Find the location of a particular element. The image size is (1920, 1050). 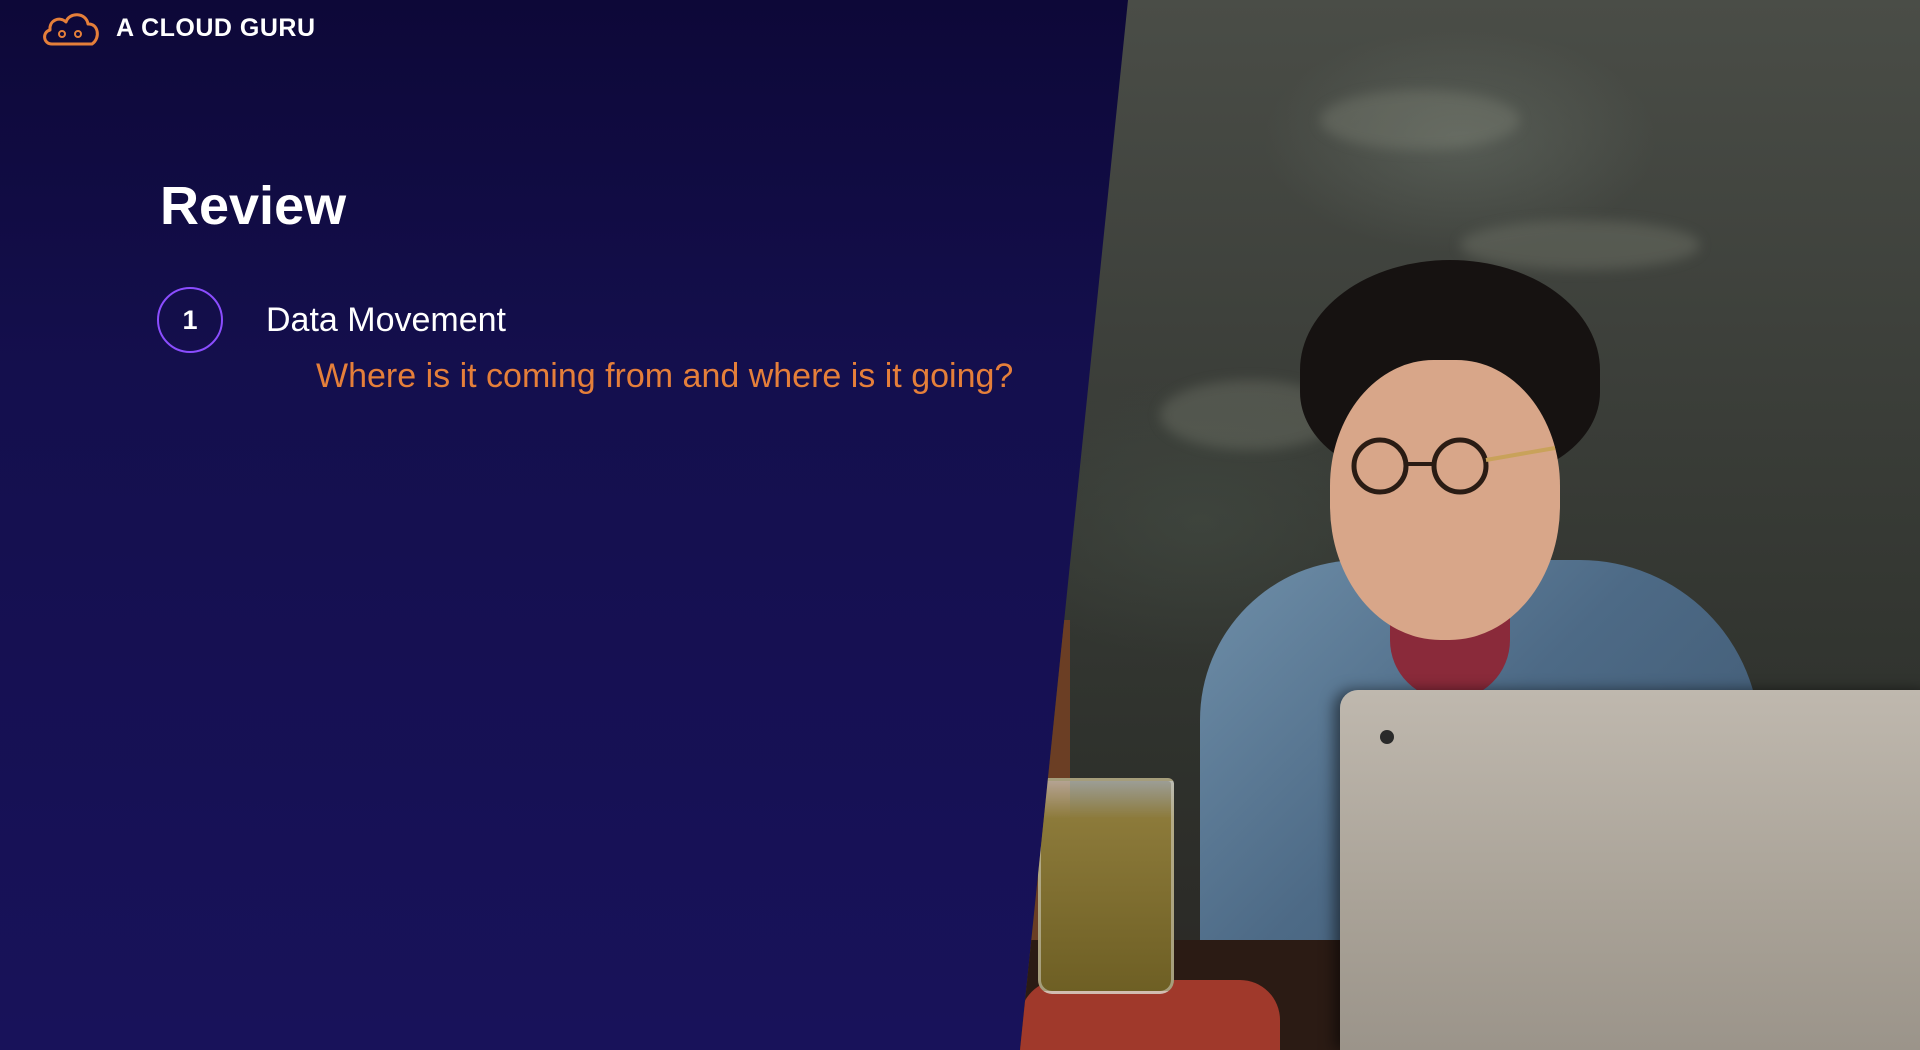

laptop is located at coordinates (1630, 870).